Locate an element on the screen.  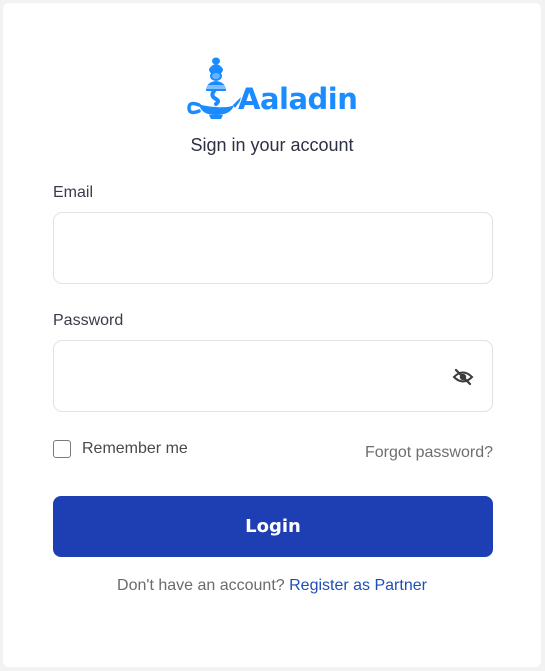
password-label: Password is located at coordinates (88, 320).